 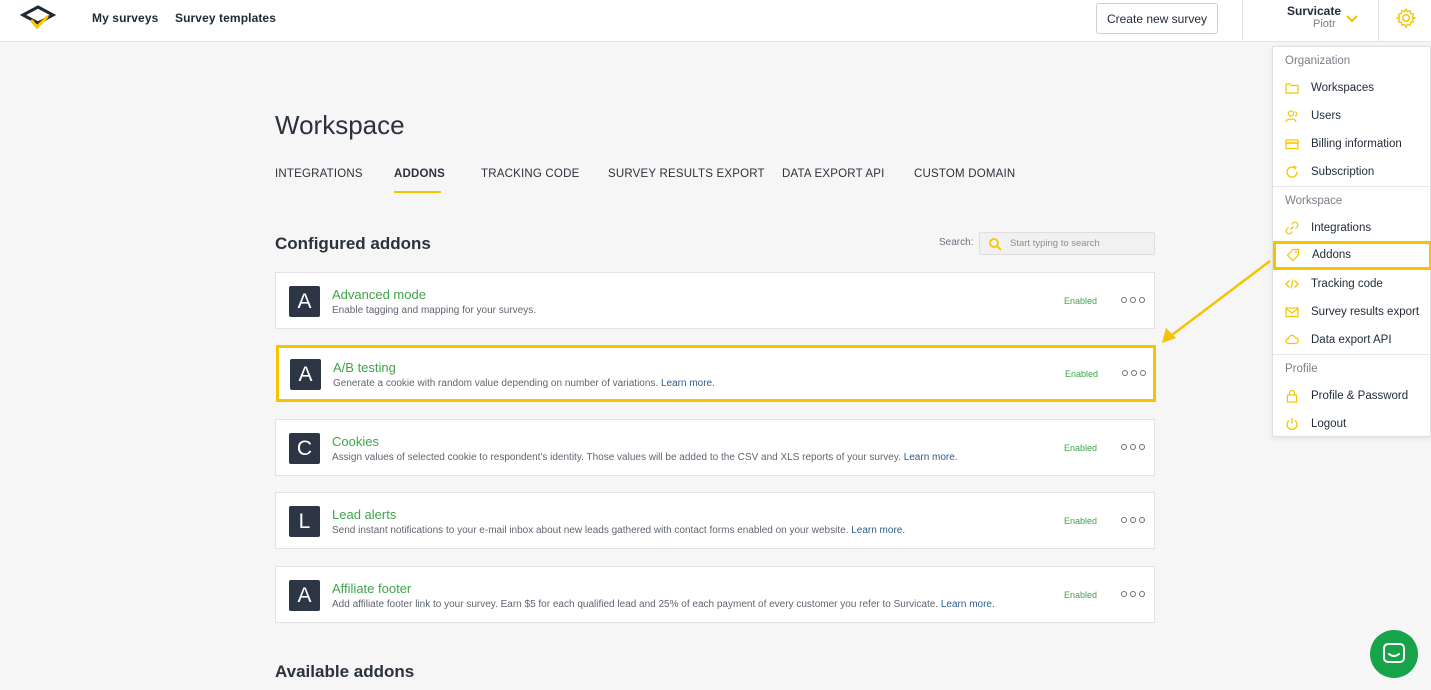 I want to click on account-user-name: Piotr, so click(x=1324, y=24).